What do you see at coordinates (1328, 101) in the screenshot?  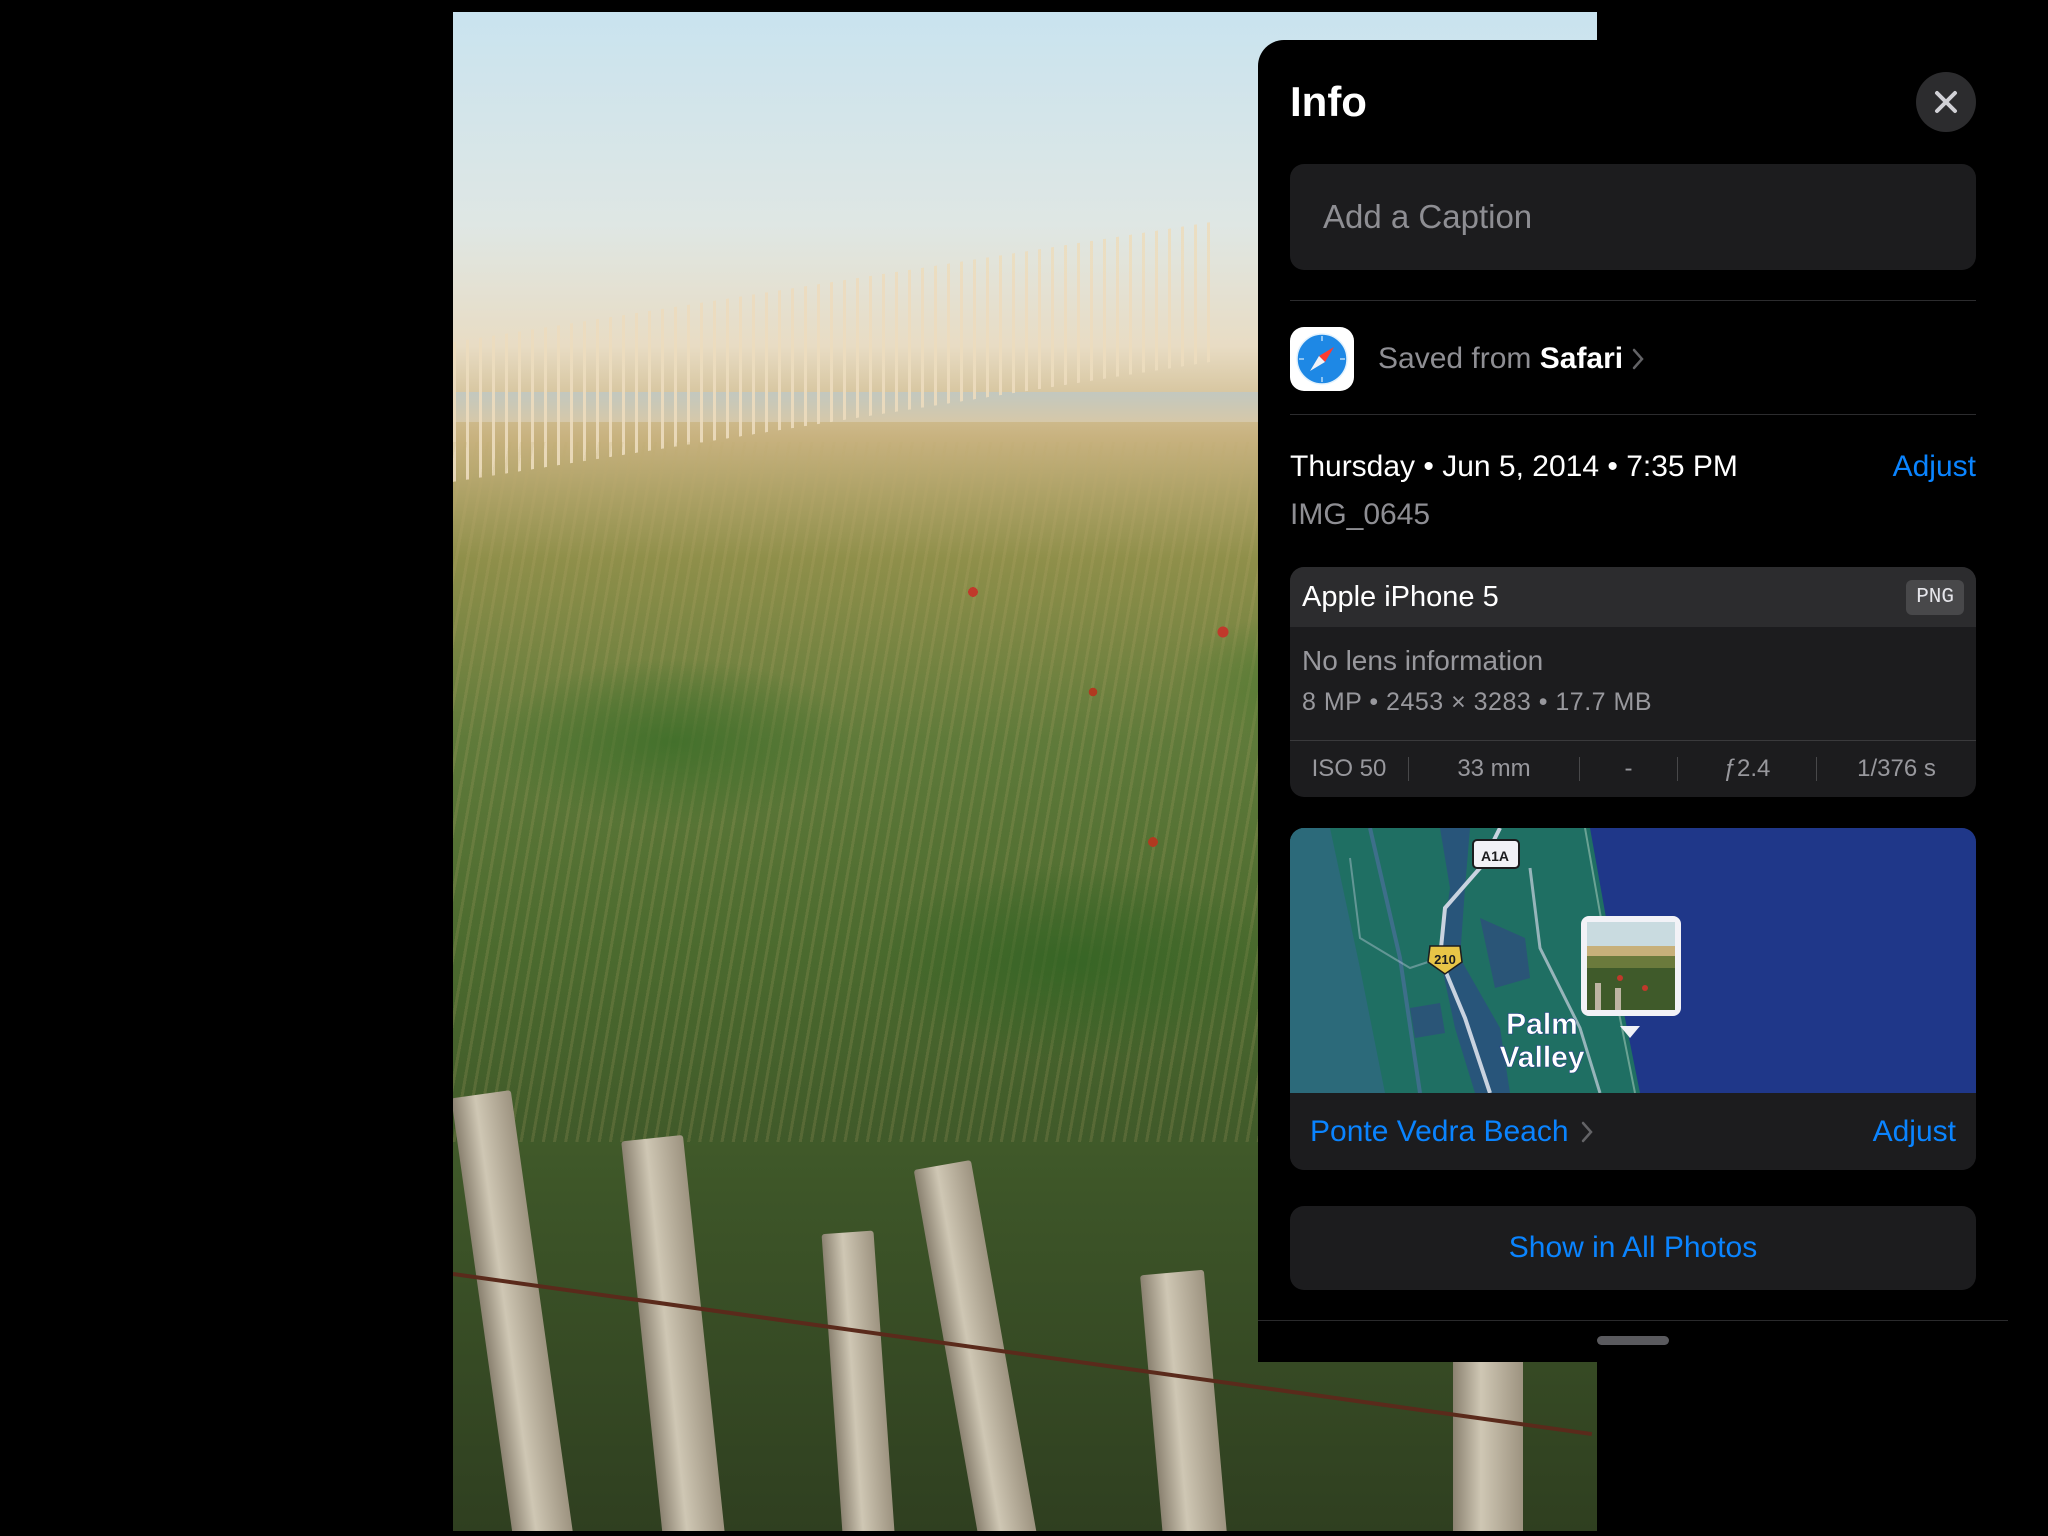 I see `panel-title: Info` at bounding box center [1328, 101].